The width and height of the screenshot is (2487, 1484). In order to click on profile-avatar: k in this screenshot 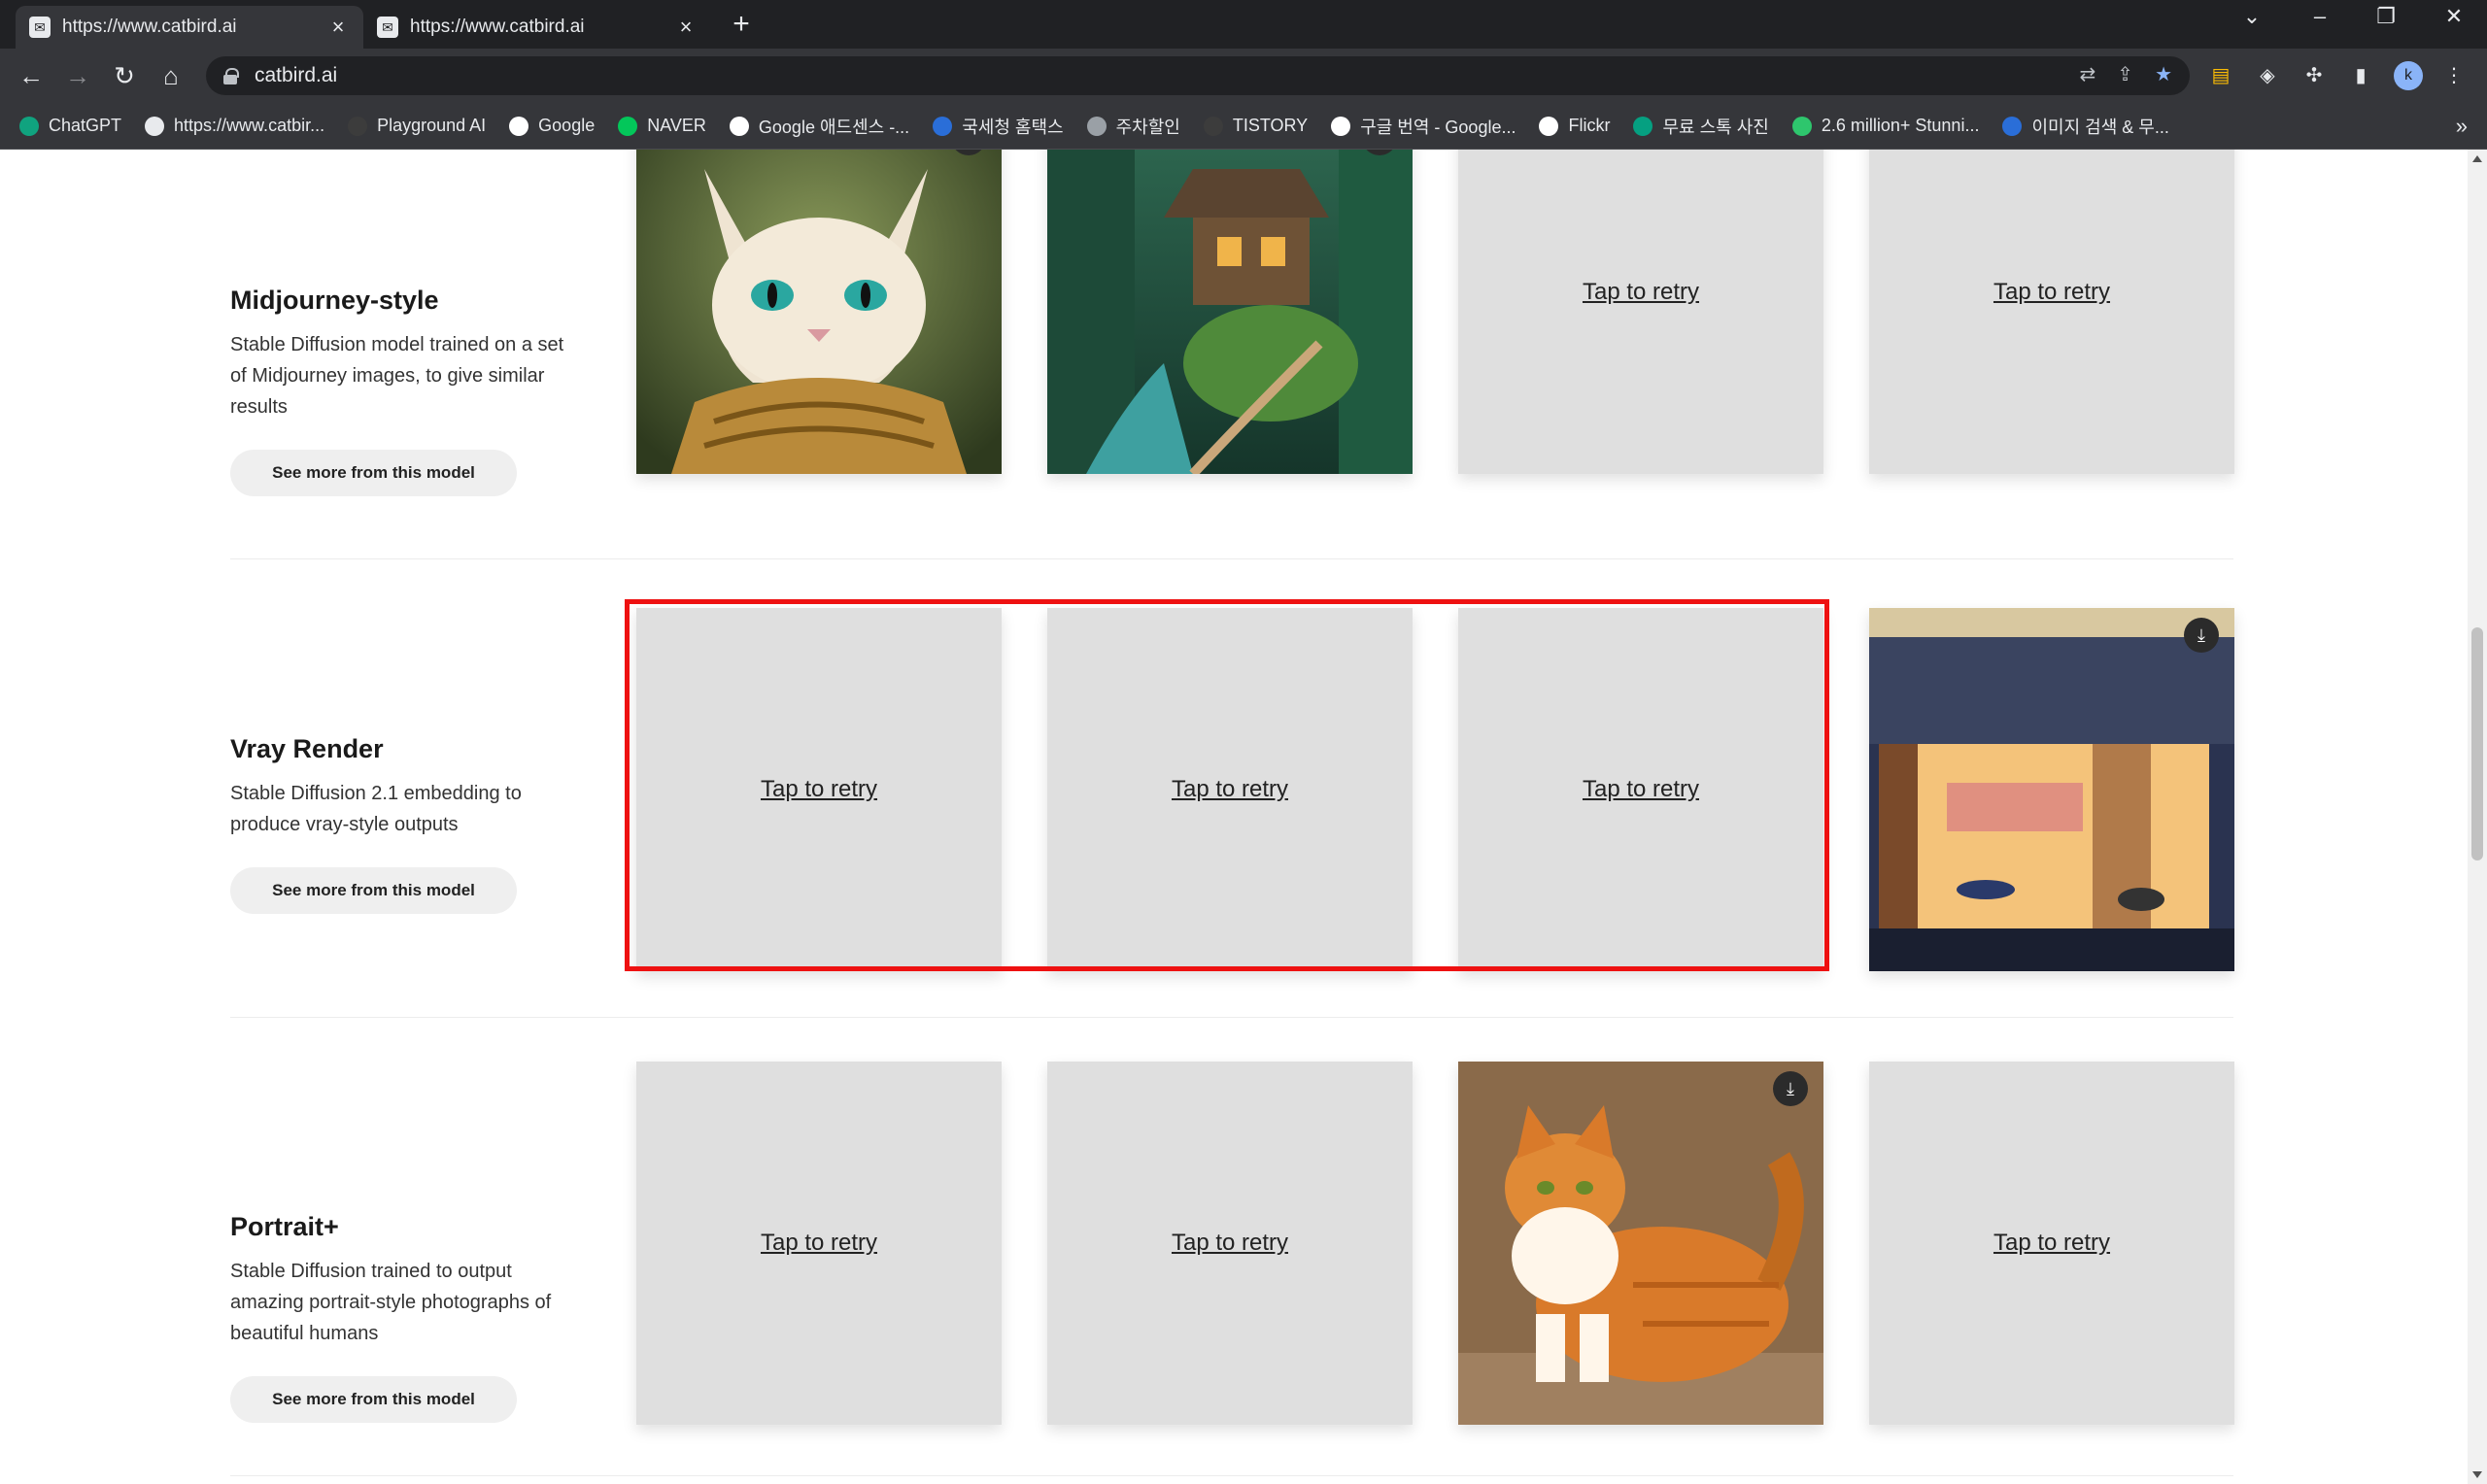, I will do `click(2408, 76)`.